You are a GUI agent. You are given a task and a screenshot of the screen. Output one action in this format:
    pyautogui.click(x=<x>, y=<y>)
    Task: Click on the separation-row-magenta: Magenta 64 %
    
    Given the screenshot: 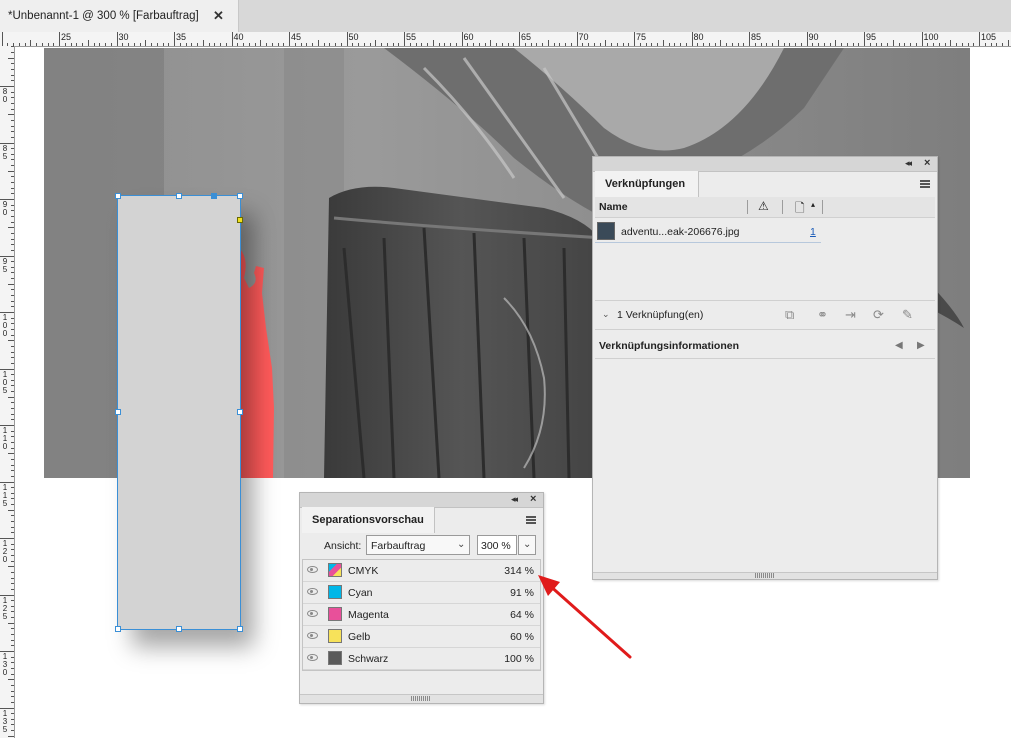 What is the action you would take?
    pyautogui.click(x=421, y=615)
    